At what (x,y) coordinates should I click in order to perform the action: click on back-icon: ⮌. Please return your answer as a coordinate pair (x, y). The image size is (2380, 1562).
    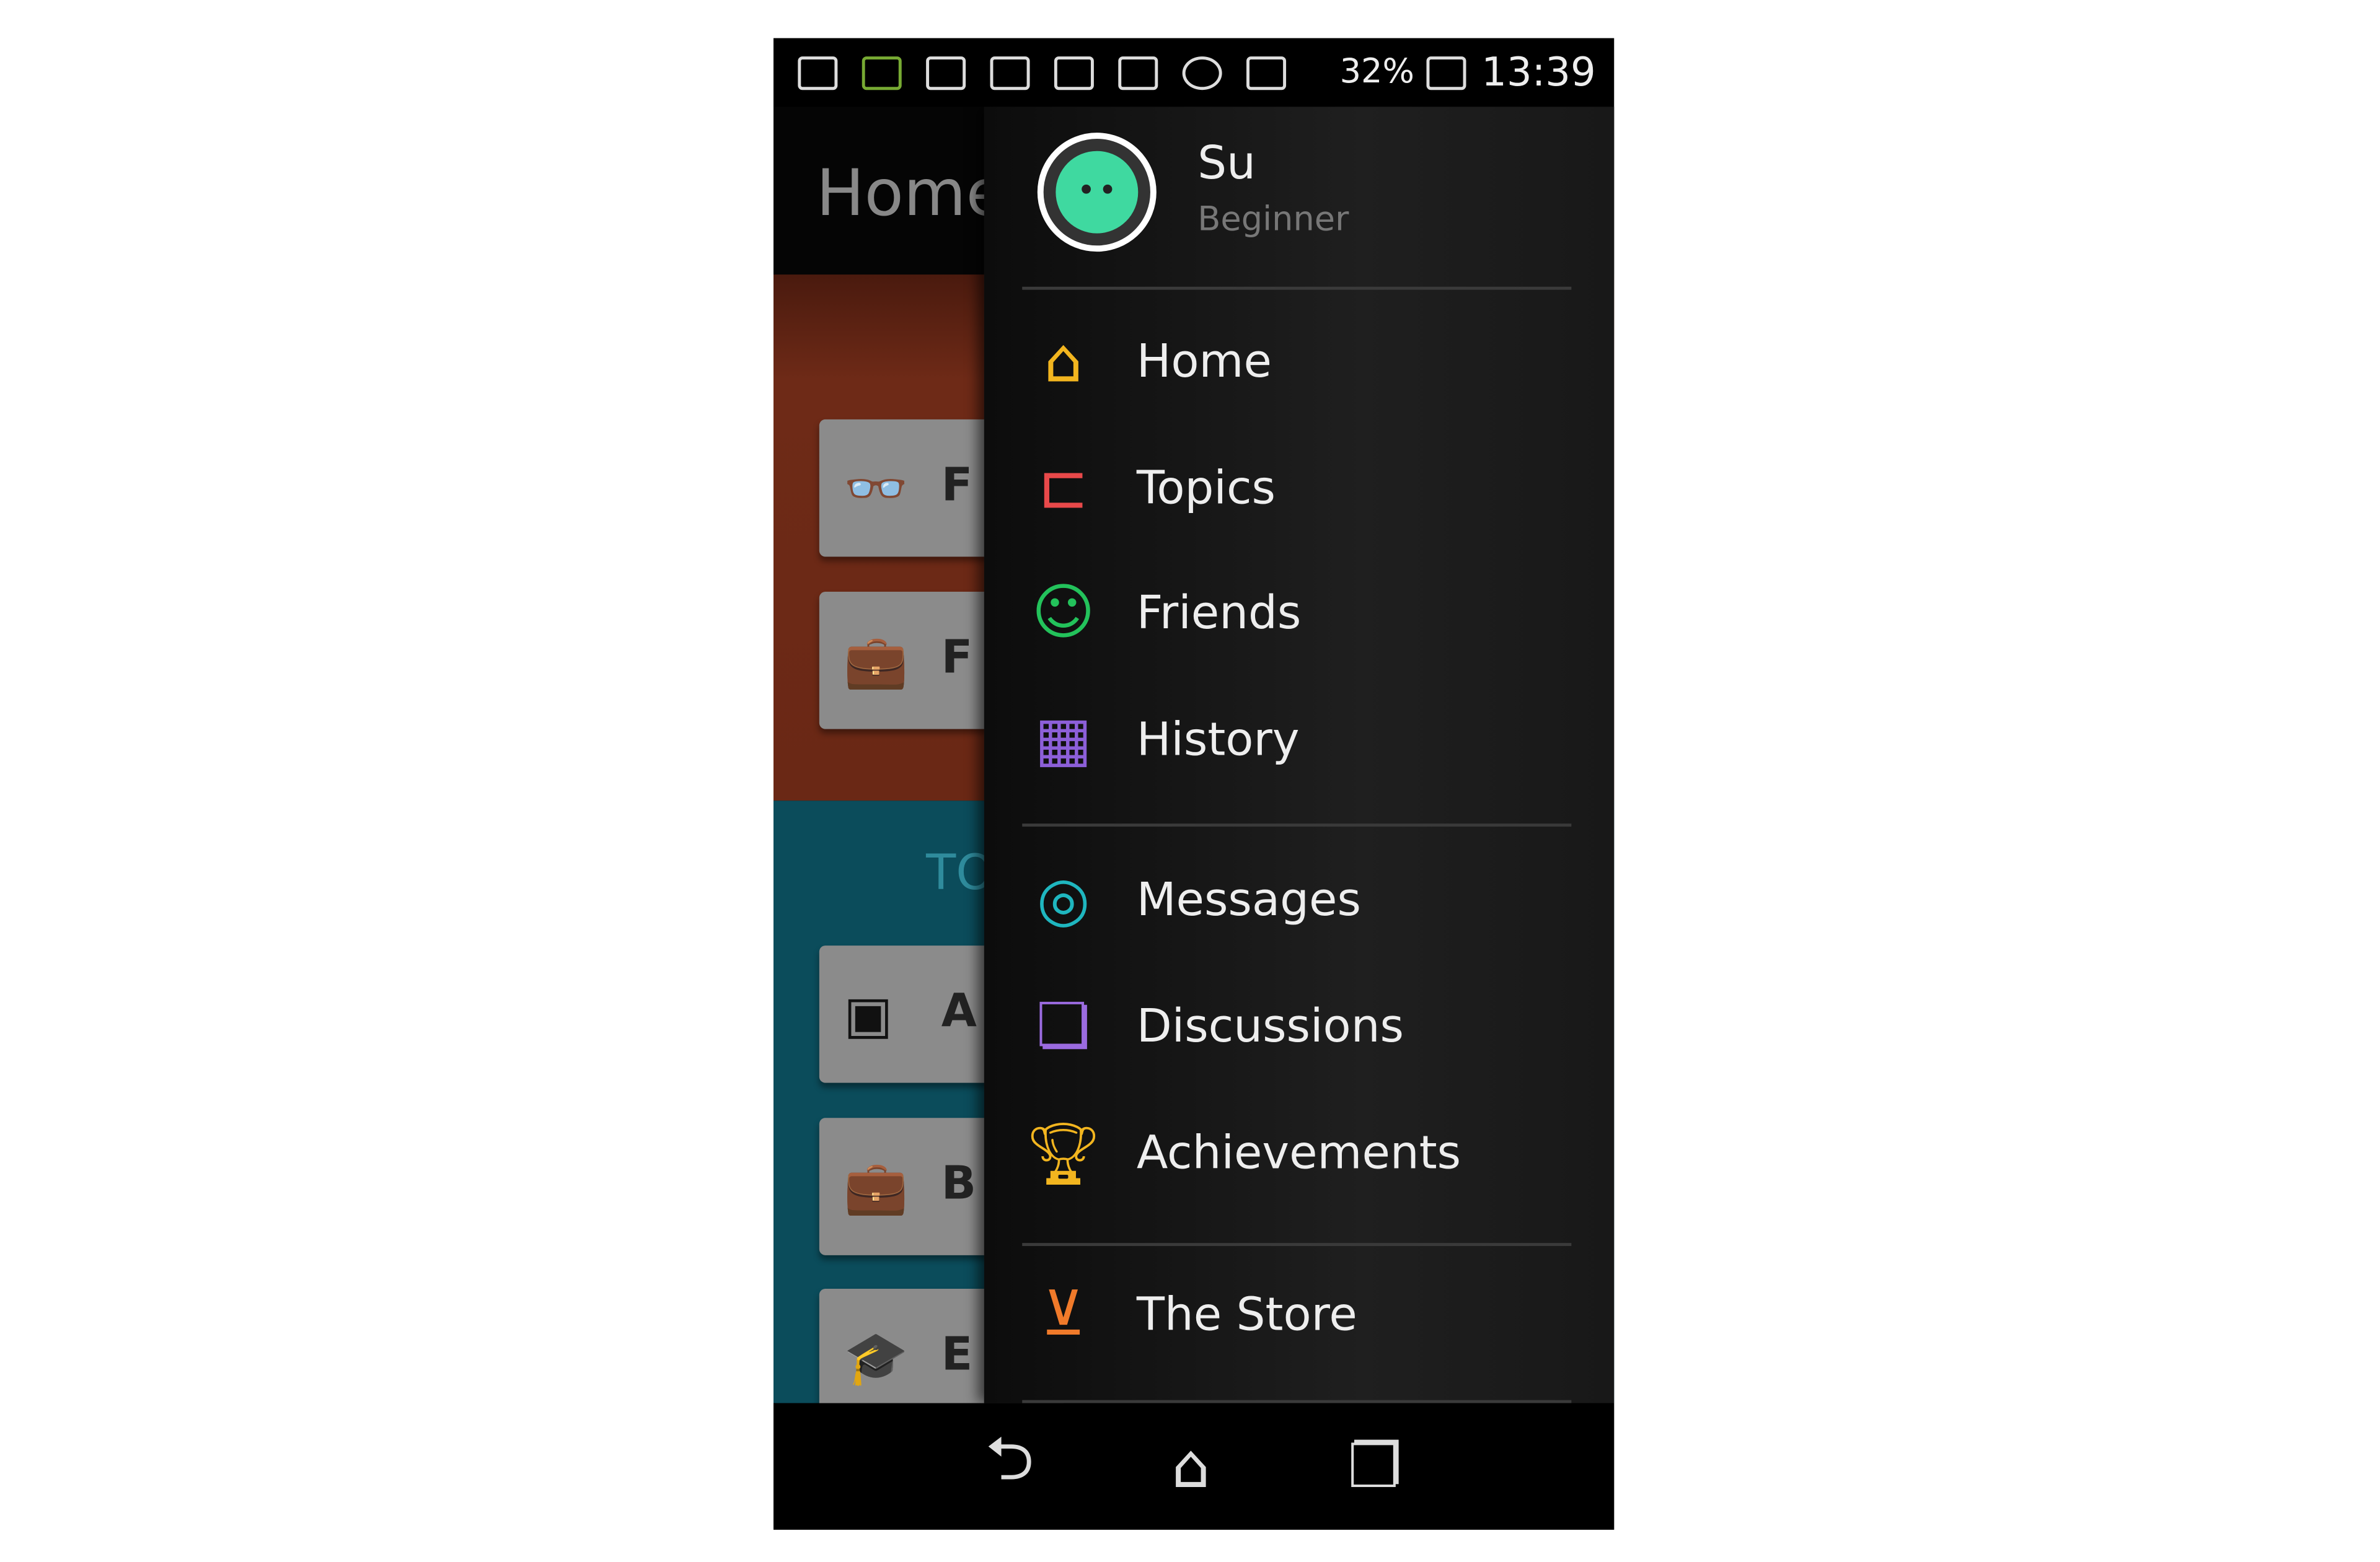
    Looking at the image, I should click on (1009, 1466).